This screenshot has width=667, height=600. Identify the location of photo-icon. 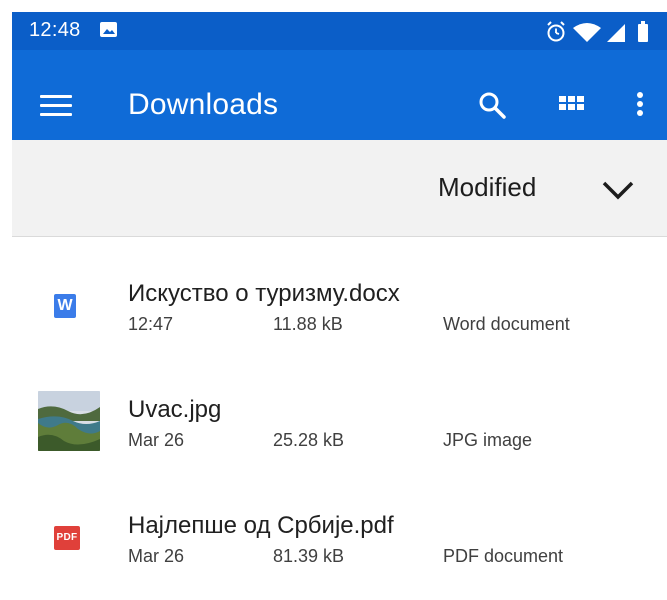
(108, 29).